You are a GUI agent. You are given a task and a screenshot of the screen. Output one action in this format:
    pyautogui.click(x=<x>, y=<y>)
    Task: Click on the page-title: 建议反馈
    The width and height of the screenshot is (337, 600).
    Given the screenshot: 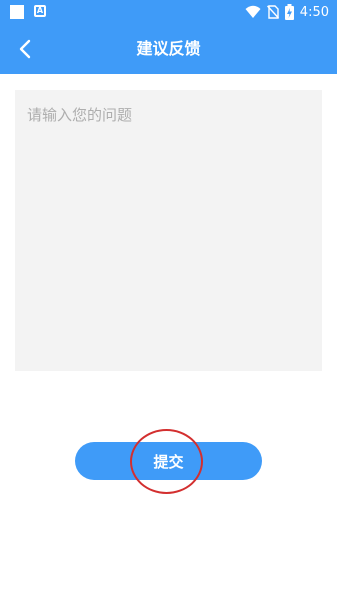 What is the action you would take?
    pyautogui.click(x=168, y=48)
    